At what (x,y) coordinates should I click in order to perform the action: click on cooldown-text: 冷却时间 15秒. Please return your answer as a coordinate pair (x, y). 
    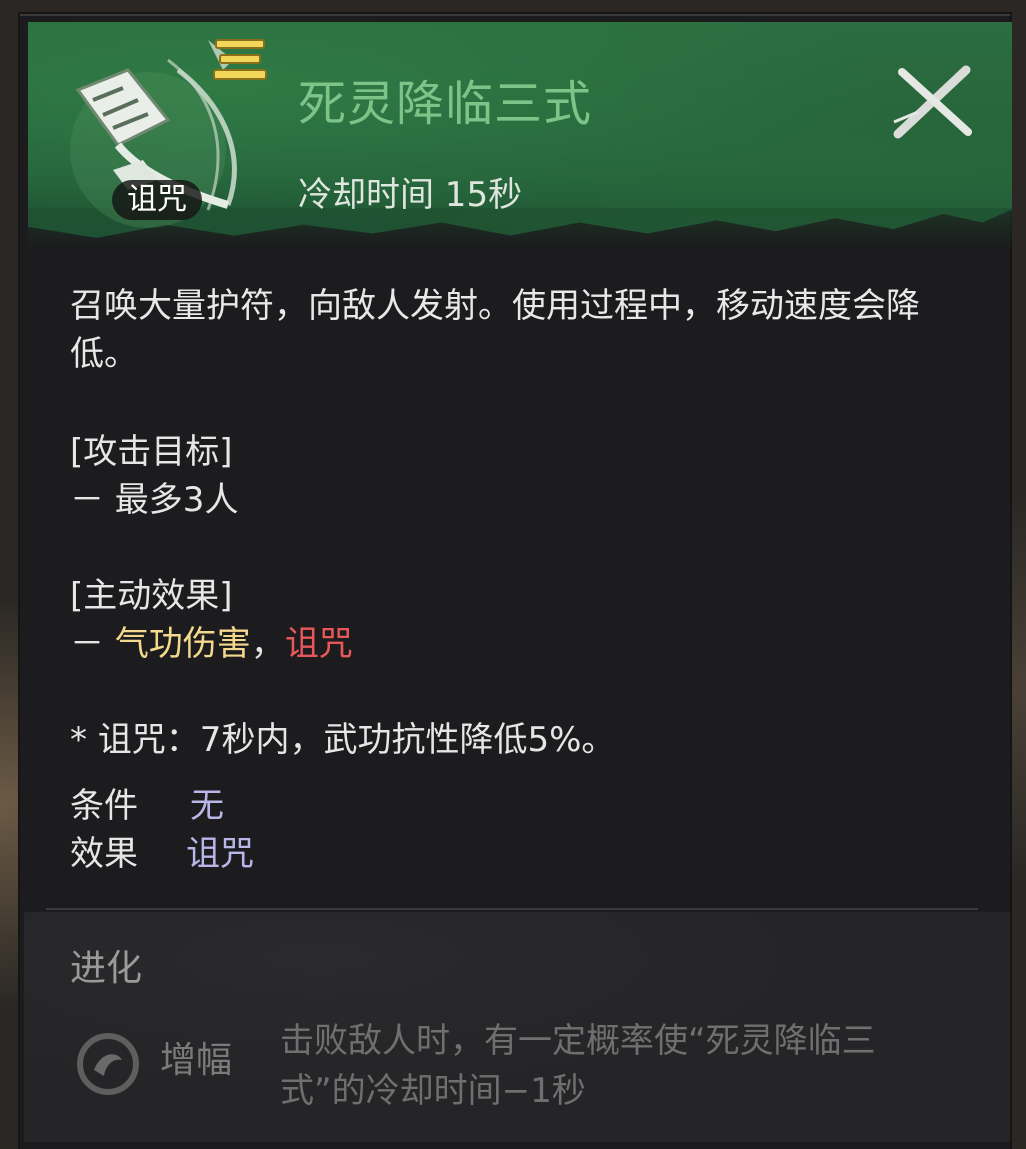
    Looking at the image, I should click on (410, 195).